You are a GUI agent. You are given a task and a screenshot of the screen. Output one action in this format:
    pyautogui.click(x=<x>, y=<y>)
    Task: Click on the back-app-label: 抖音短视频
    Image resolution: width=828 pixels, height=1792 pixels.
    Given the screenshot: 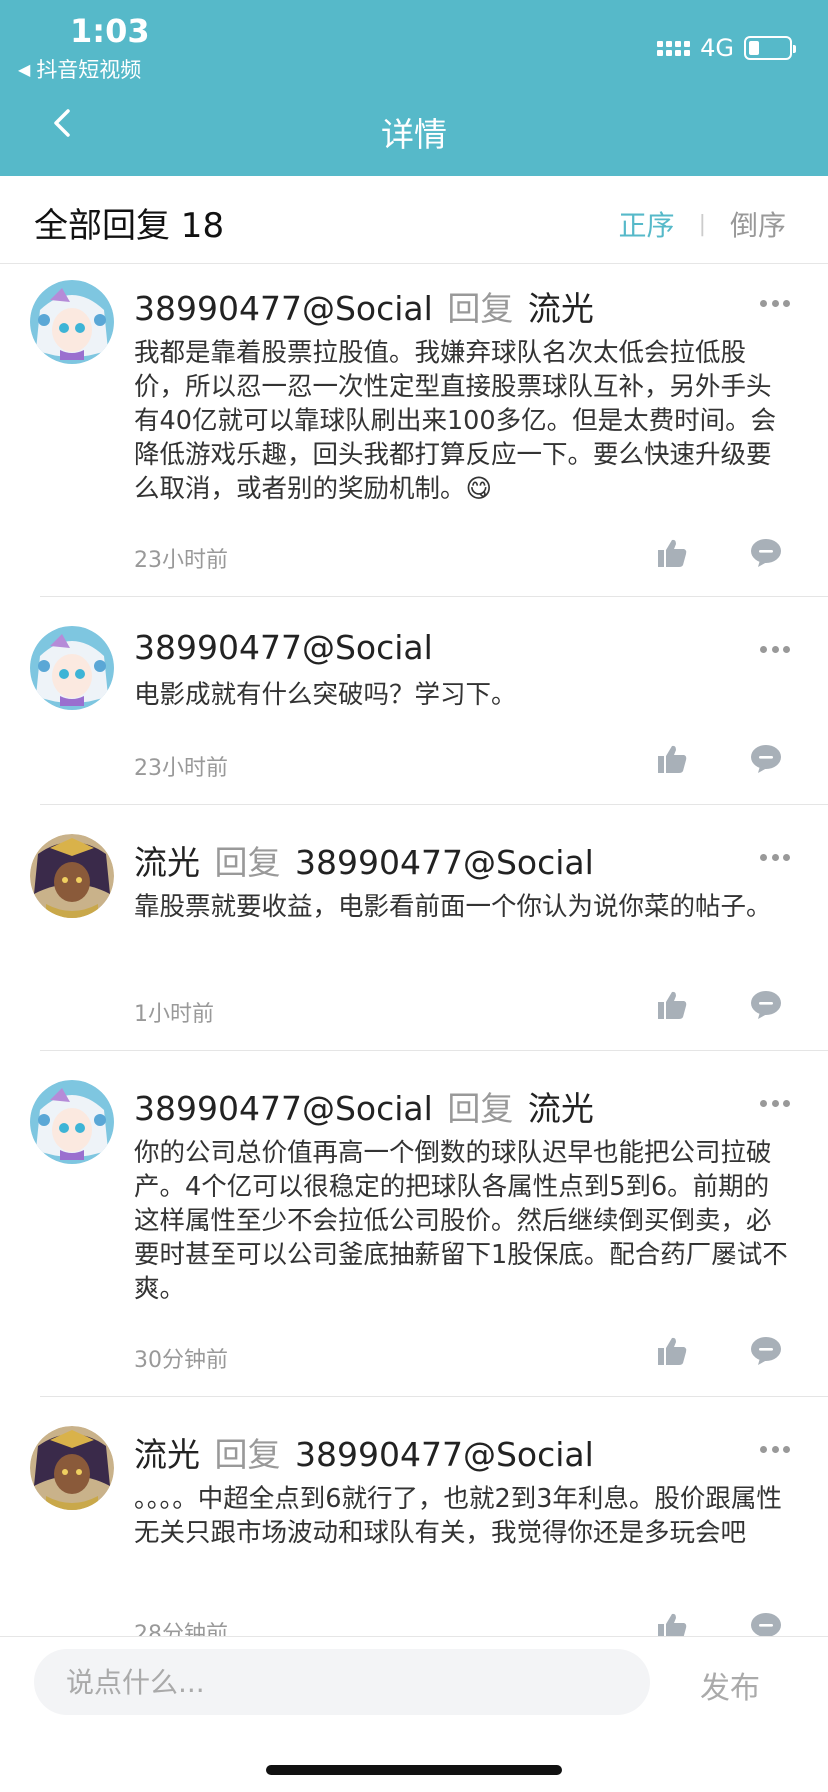 What is the action you would take?
    pyautogui.click(x=89, y=70)
    